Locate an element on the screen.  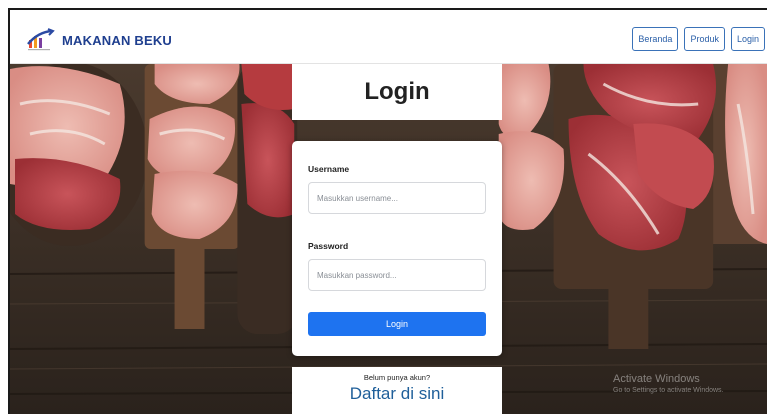
nav-links: Beranda Produk Login is located at coordinates (698, 39).